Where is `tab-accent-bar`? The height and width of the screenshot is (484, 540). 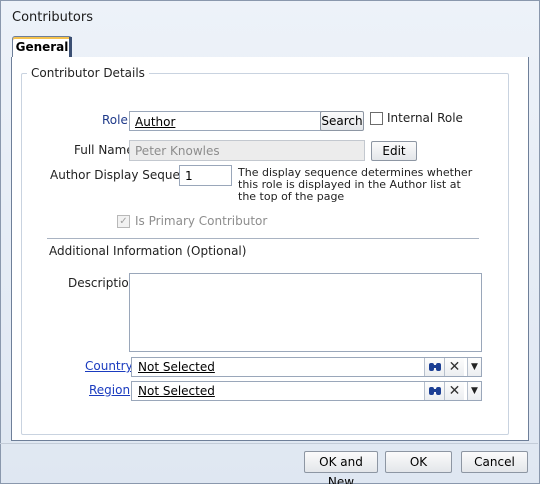
tab-accent-bar is located at coordinates (70, 47).